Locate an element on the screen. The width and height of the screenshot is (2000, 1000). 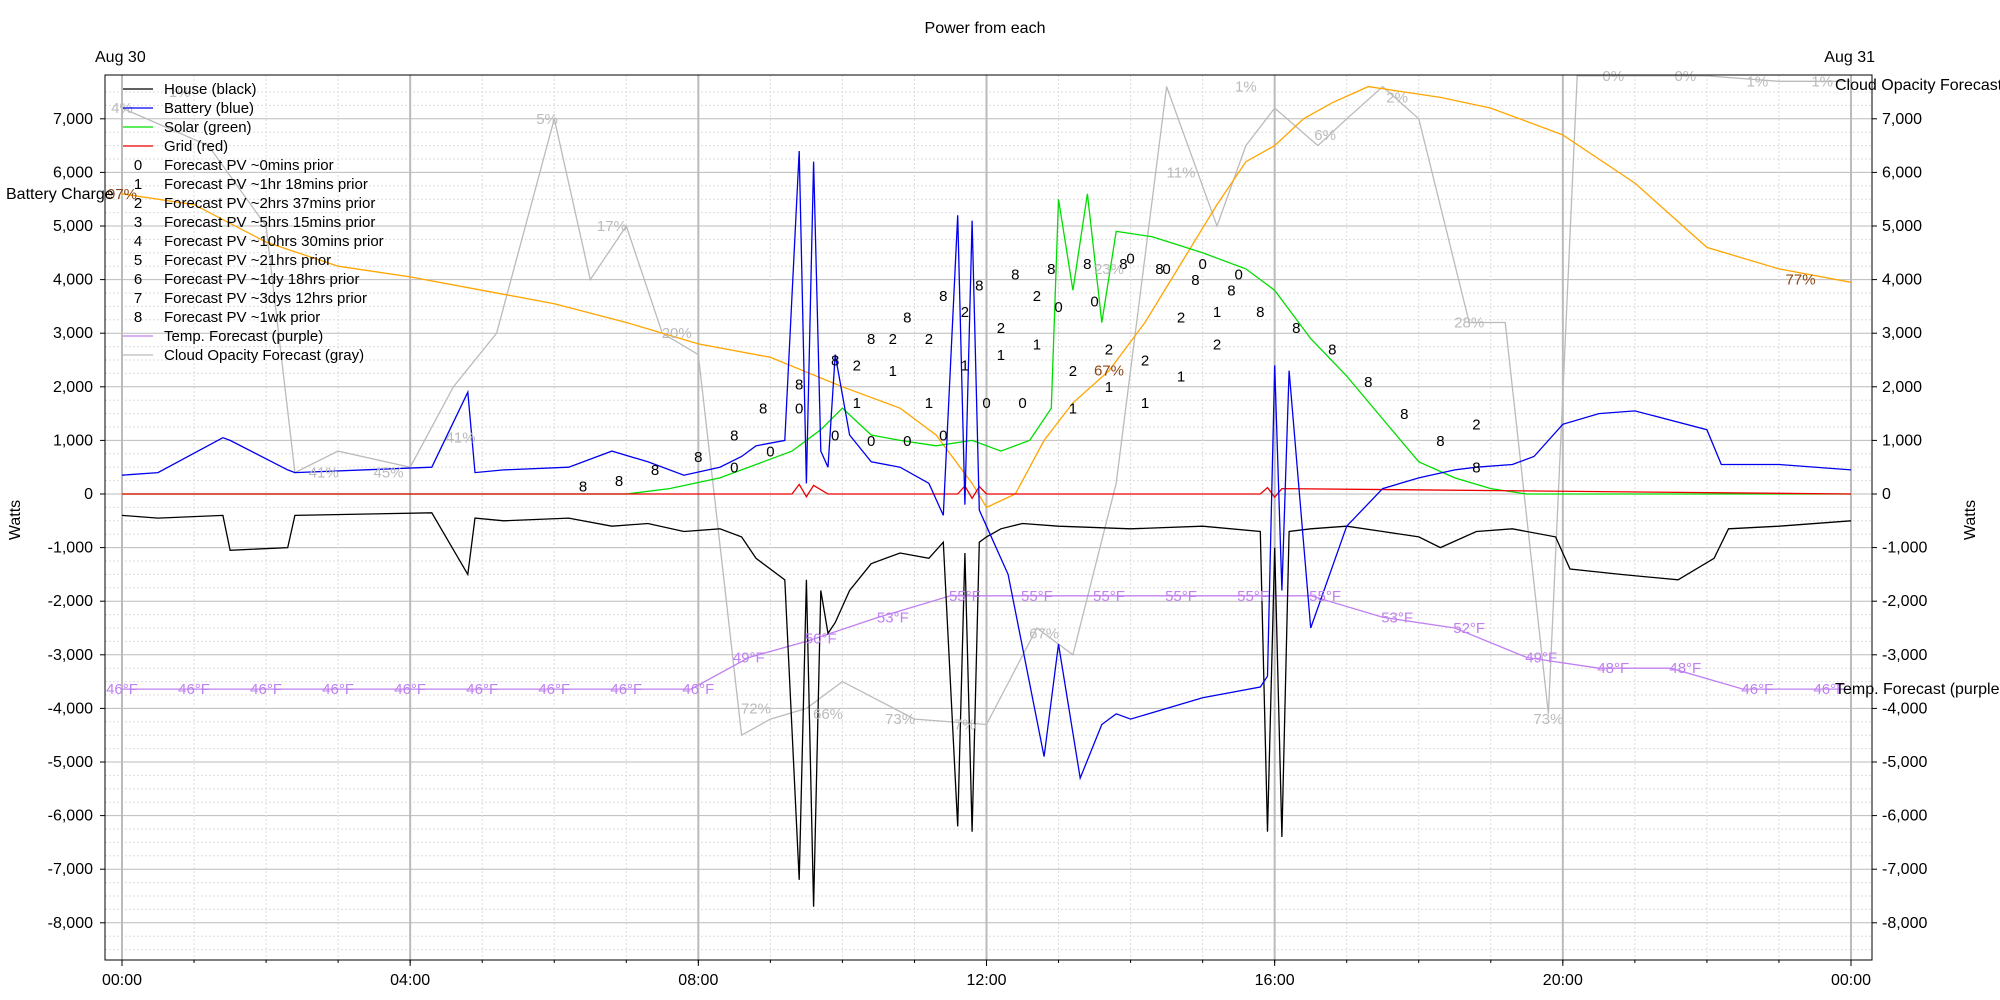
legend-symbol: 0 is located at coordinates (138, 165).